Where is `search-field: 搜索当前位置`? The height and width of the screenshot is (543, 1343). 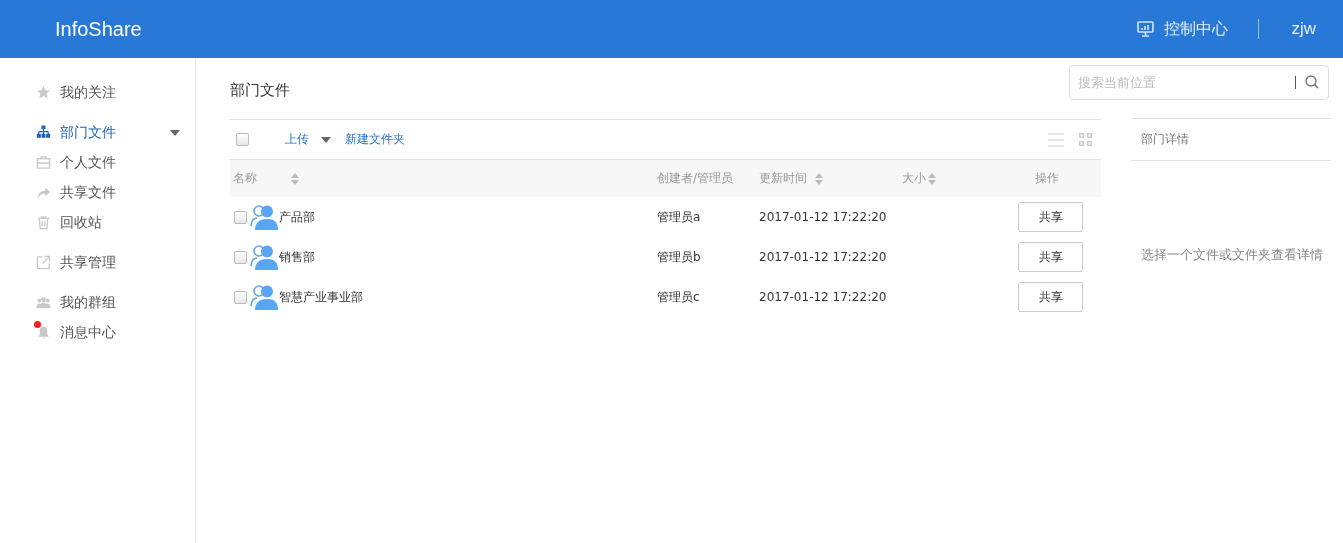 search-field: 搜索当前位置 is located at coordinates (1199, 82).